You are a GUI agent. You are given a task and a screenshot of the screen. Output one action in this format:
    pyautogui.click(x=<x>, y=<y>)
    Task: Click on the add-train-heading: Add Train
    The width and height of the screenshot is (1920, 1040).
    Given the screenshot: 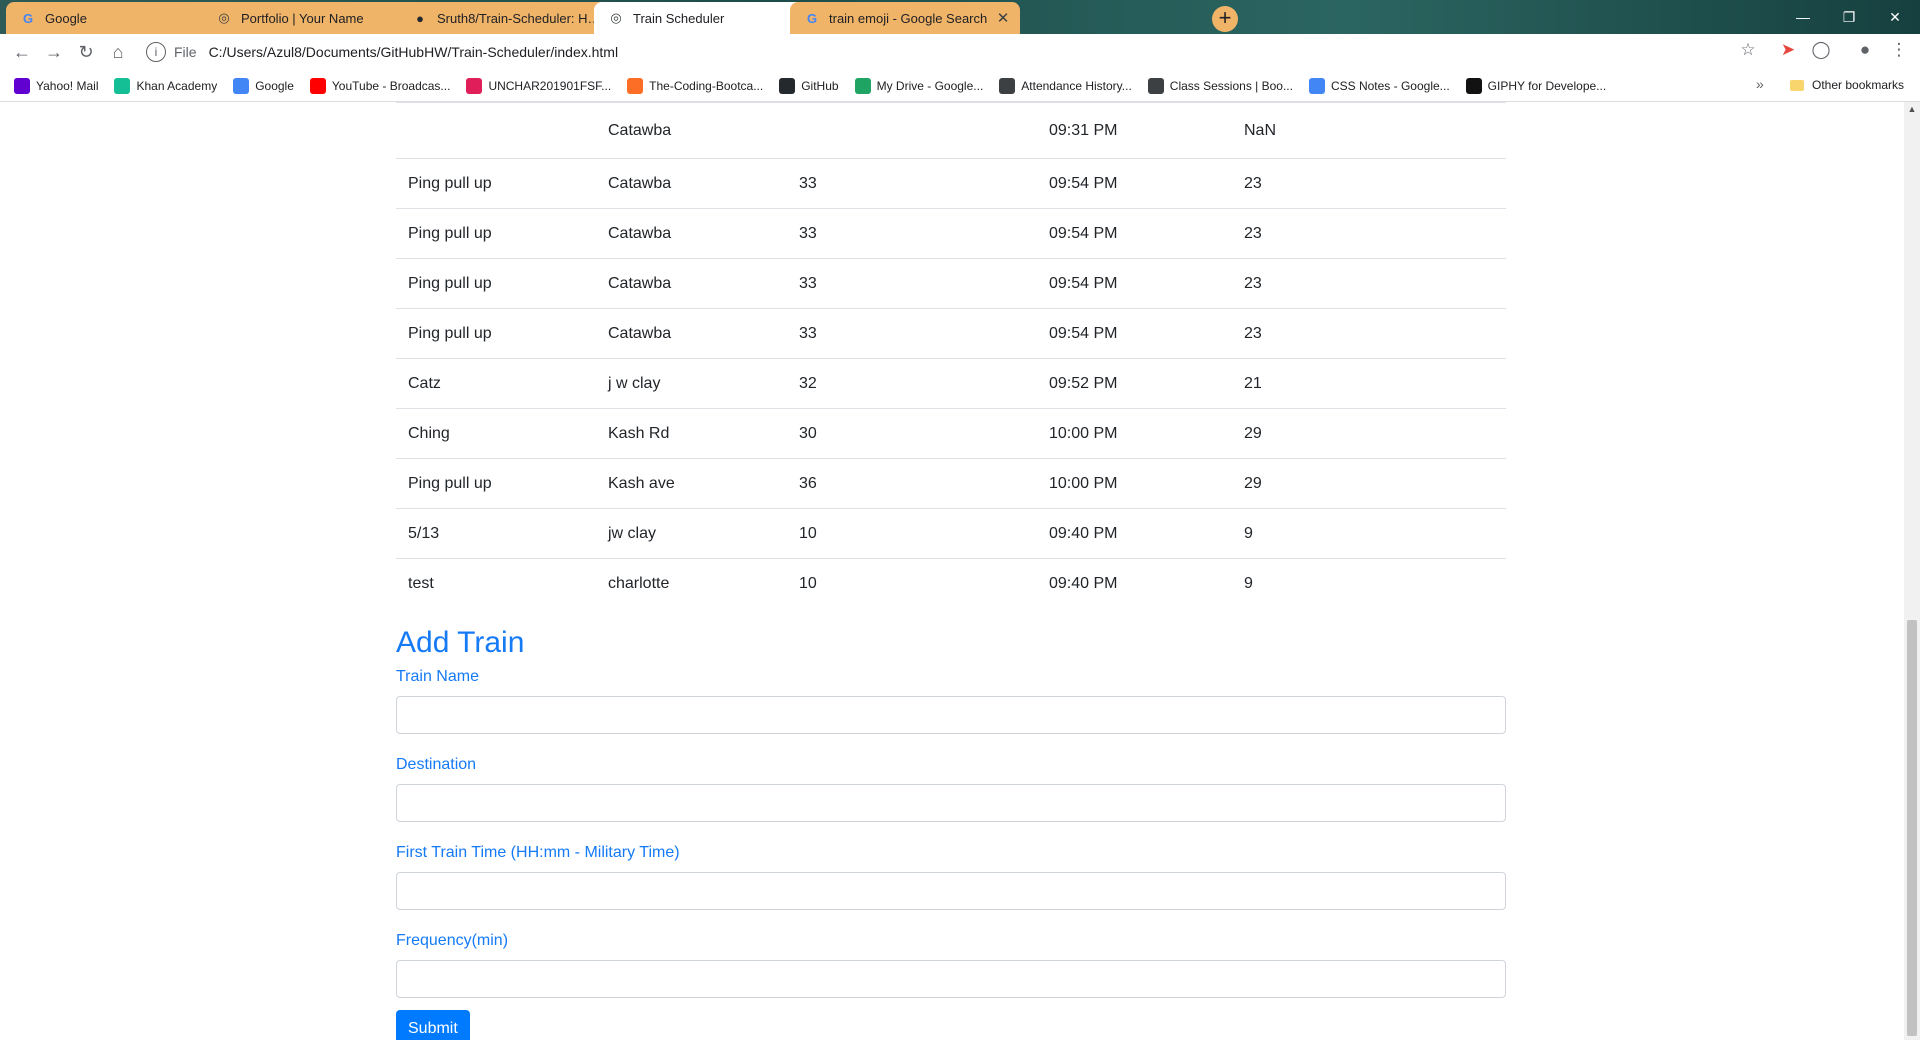 What is the action you would take?
    pyautogui.click(x=460, y=642)
    